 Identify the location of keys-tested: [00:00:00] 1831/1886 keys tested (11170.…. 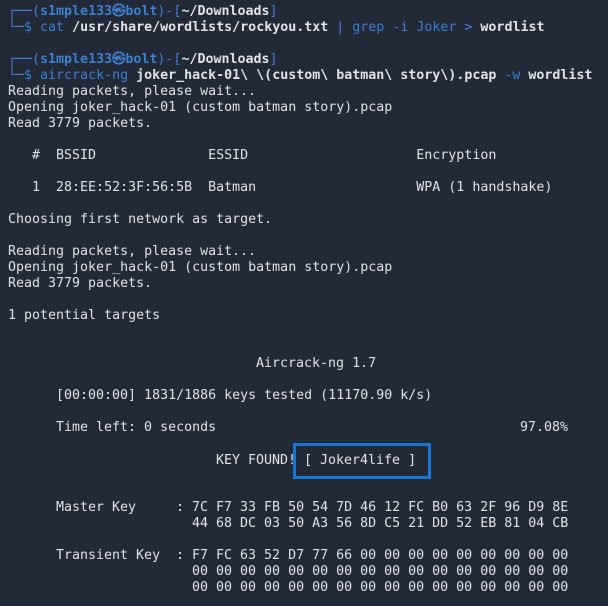
(244, 395).